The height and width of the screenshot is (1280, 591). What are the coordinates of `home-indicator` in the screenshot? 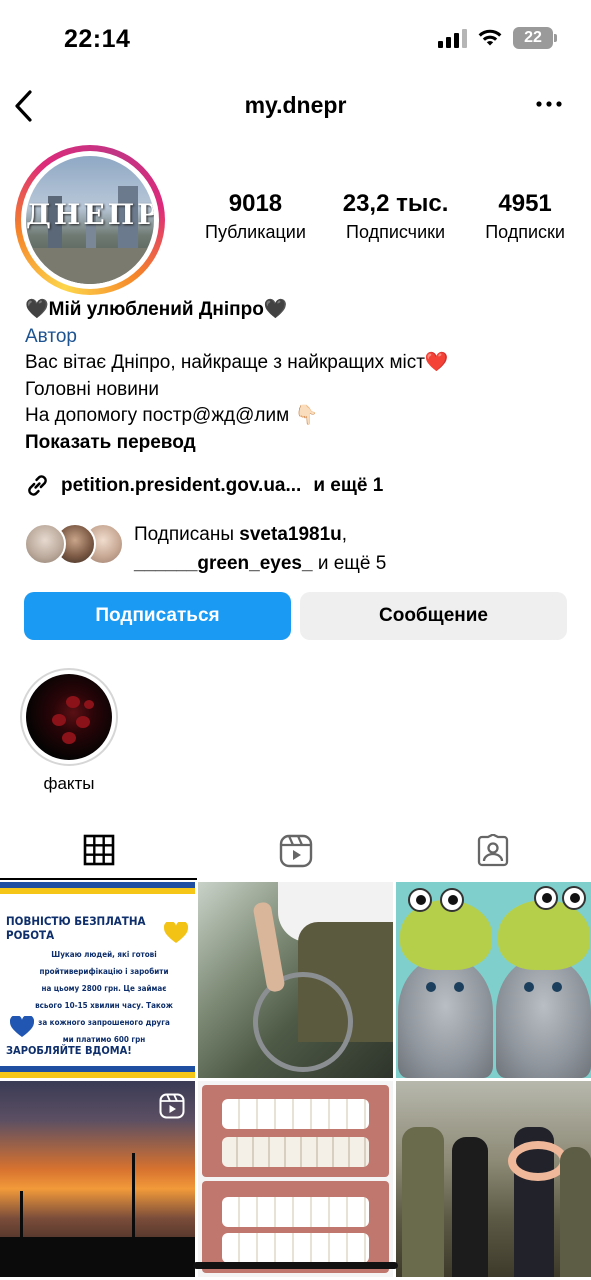 It's located at (295, 1265).